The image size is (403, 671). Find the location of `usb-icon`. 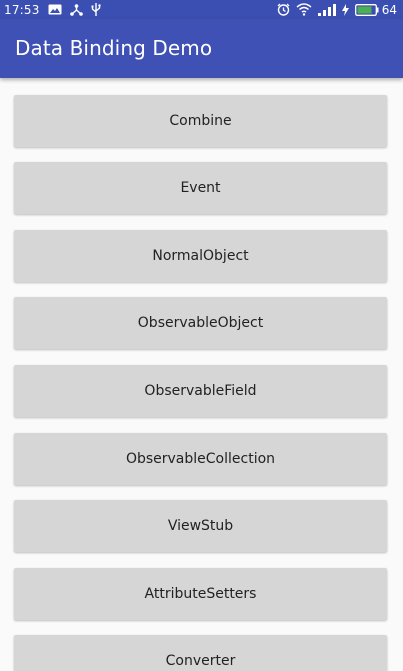

usb-icon is located at coordinates (96, 9).